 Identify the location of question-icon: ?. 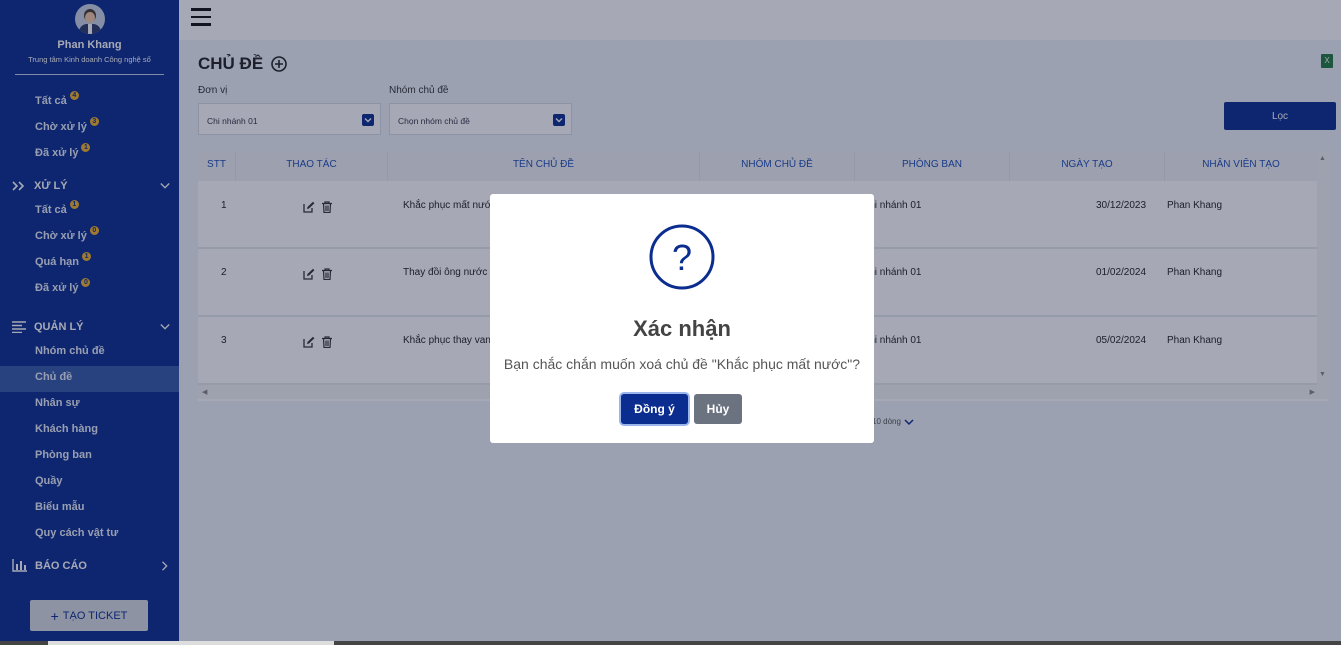
(682, 257).